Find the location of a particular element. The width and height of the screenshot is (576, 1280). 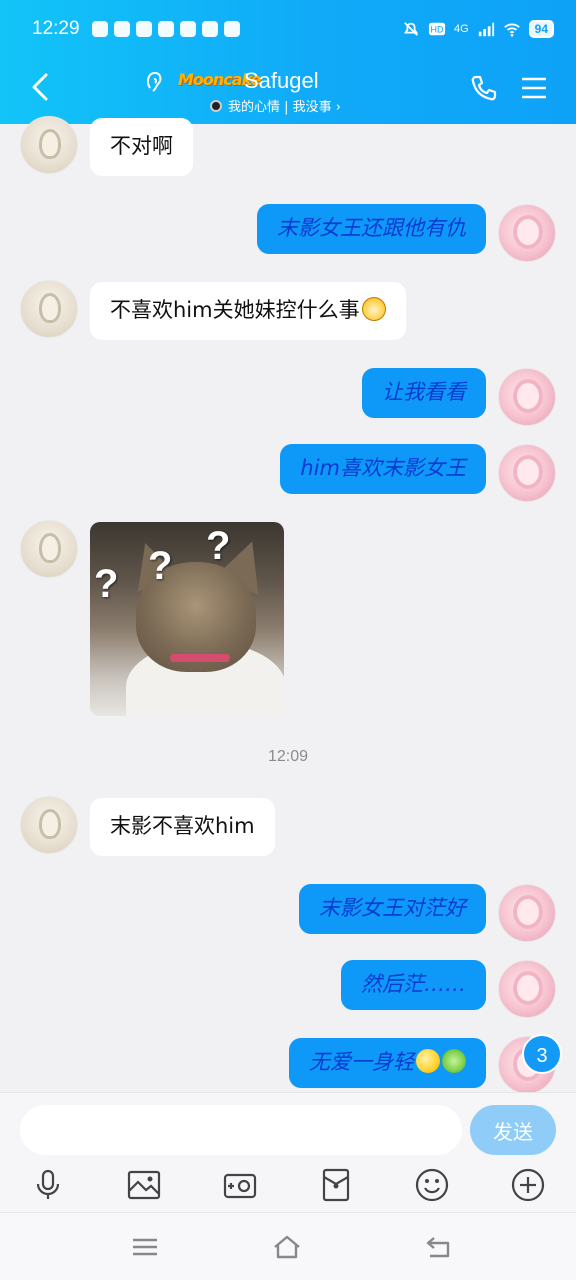

message-input is located at coordinates (241, 1130).